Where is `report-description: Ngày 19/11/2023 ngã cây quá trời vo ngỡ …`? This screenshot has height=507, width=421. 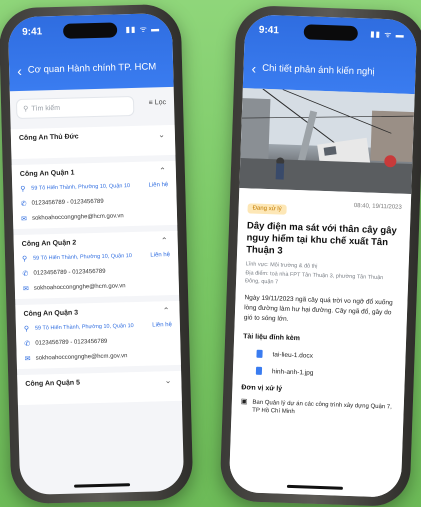 report-description: Ngày 19/11/2023 ngã cây quá trời vo ngỡ … is located at coordinates (318, 308).